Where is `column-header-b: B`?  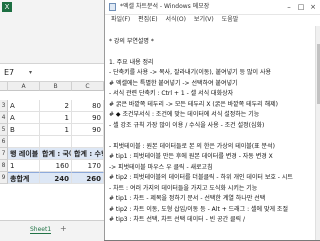
column-header-b: B is located at coordinates (56, 86).